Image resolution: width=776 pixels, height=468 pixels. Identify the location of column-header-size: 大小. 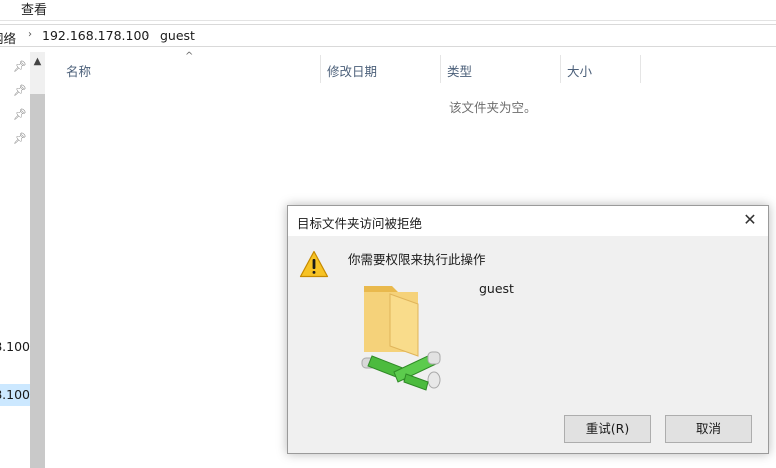
(600, 69).